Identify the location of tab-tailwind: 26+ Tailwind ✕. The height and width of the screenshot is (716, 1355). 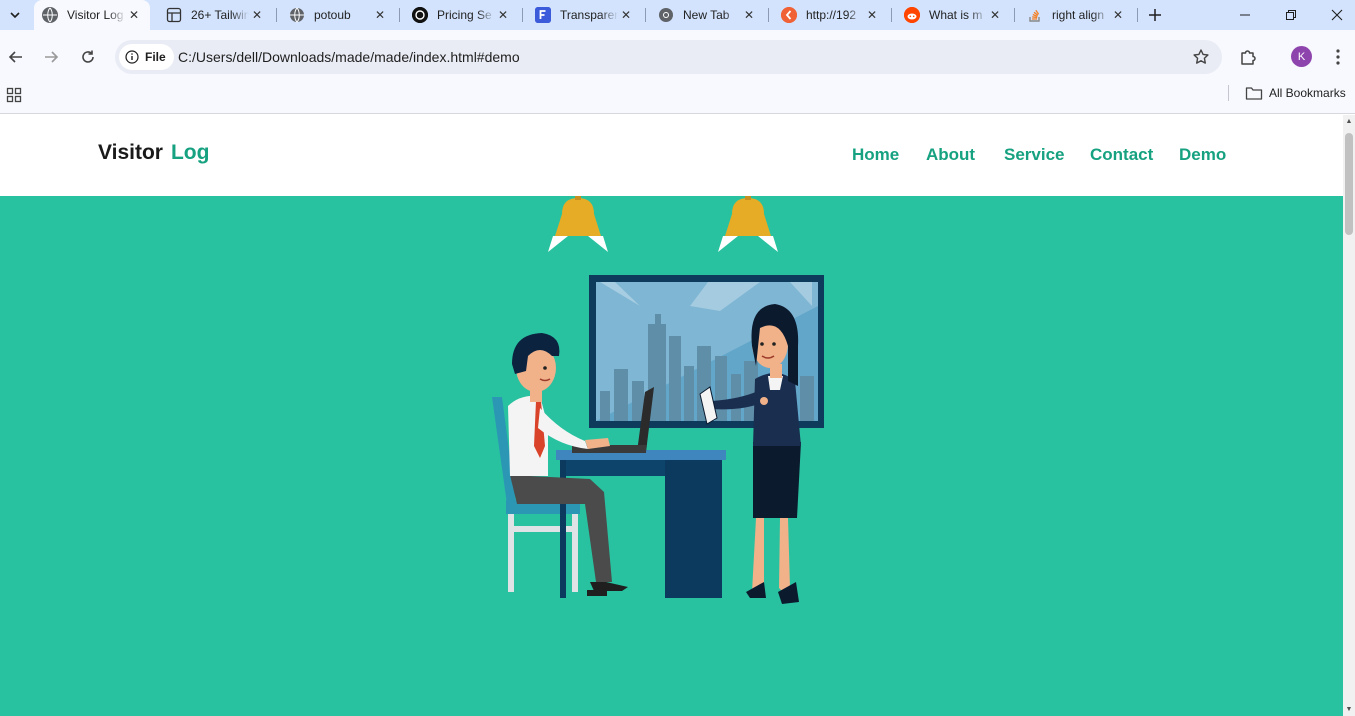
(215, 15).